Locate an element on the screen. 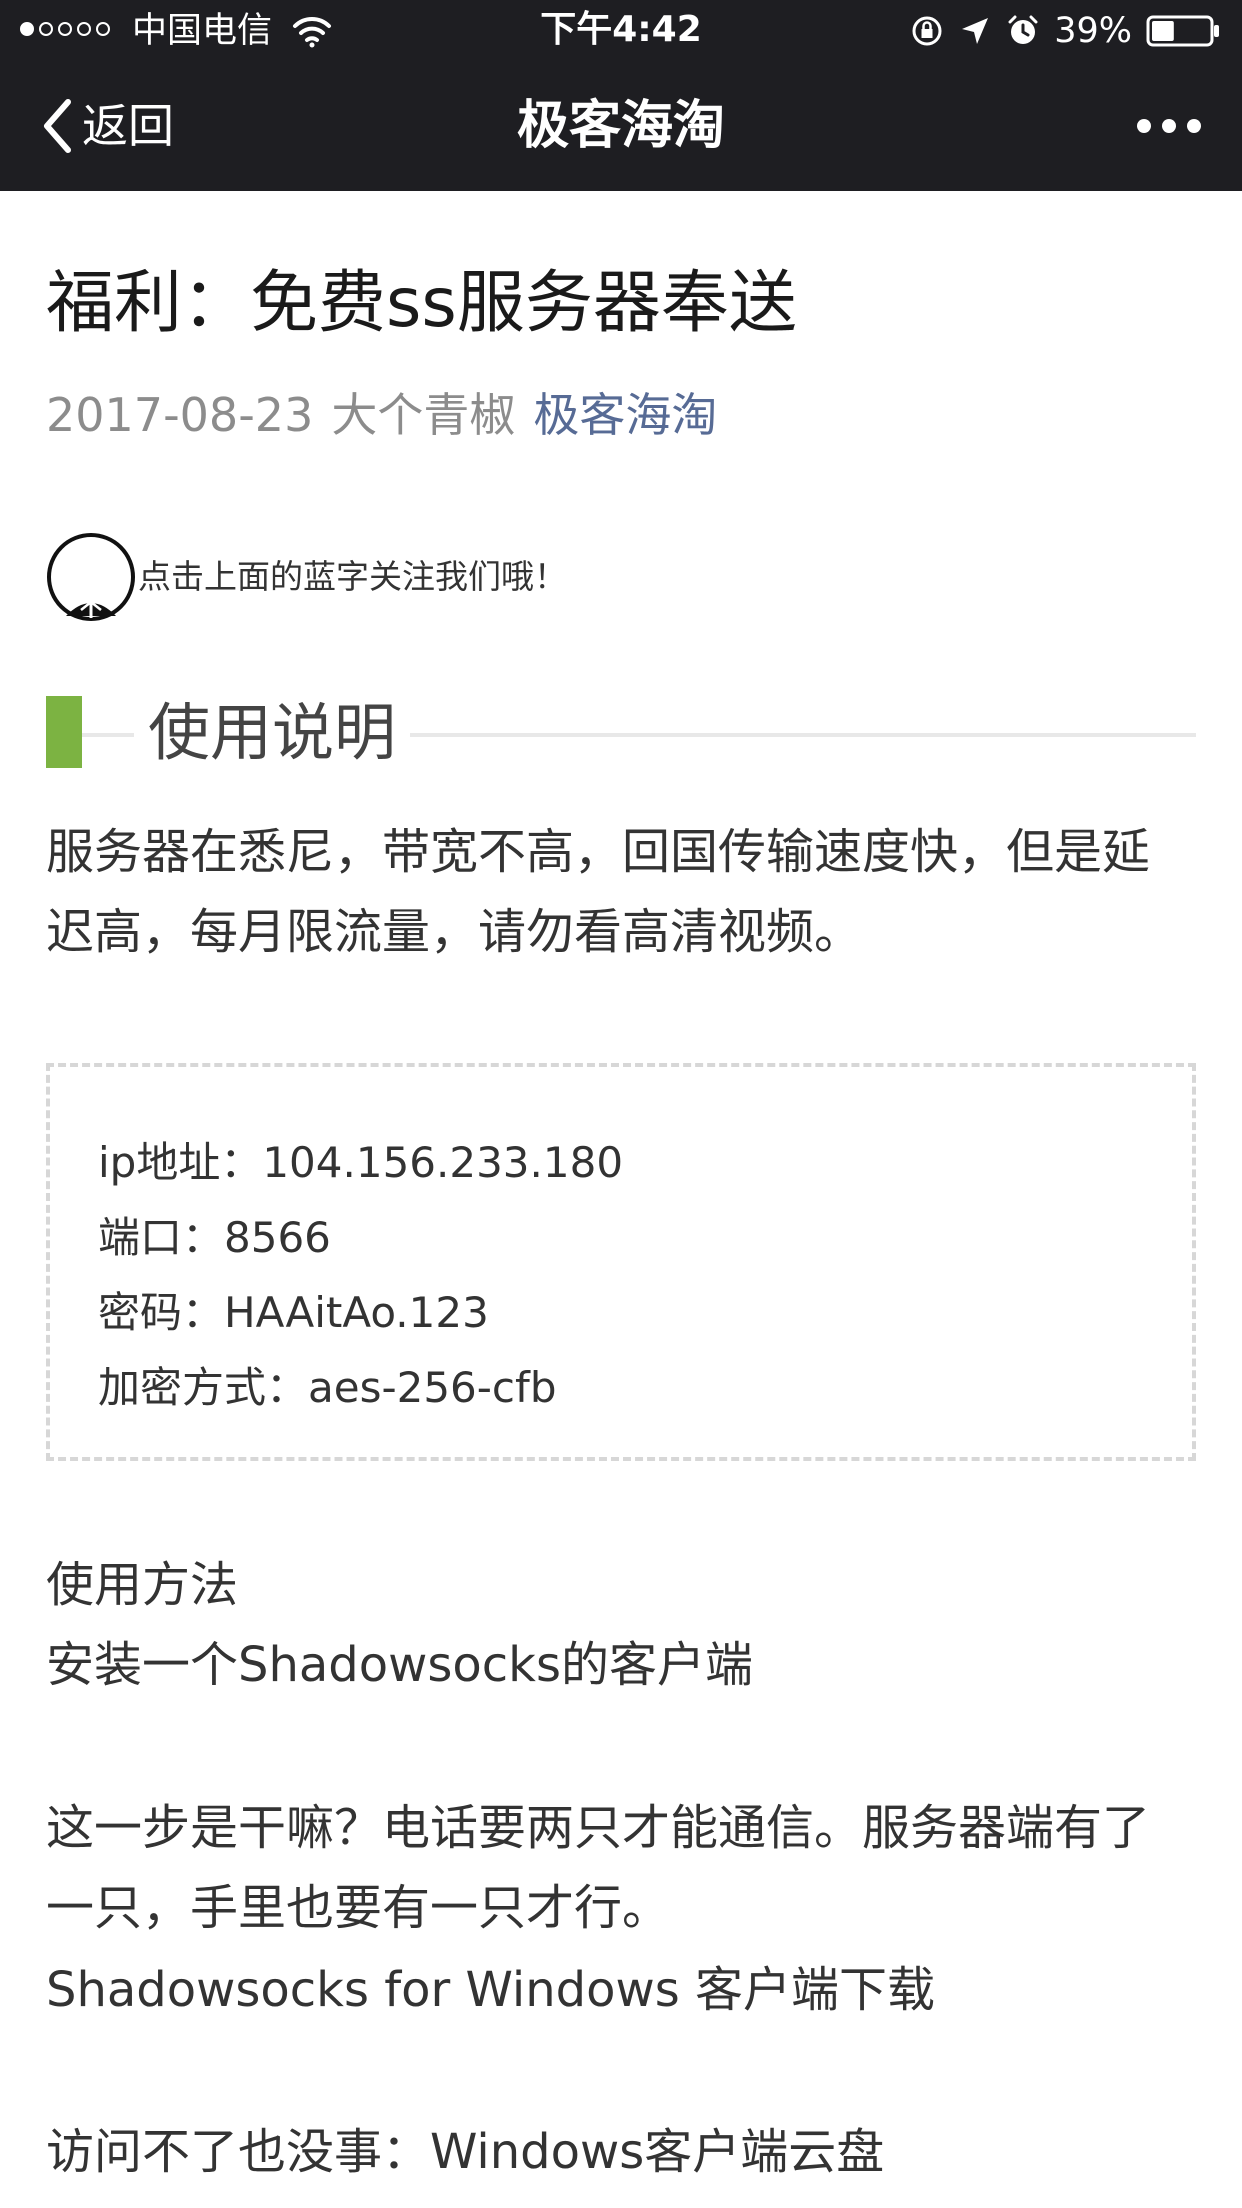  lock-rotation-icon is located at coordinates (927, 31).